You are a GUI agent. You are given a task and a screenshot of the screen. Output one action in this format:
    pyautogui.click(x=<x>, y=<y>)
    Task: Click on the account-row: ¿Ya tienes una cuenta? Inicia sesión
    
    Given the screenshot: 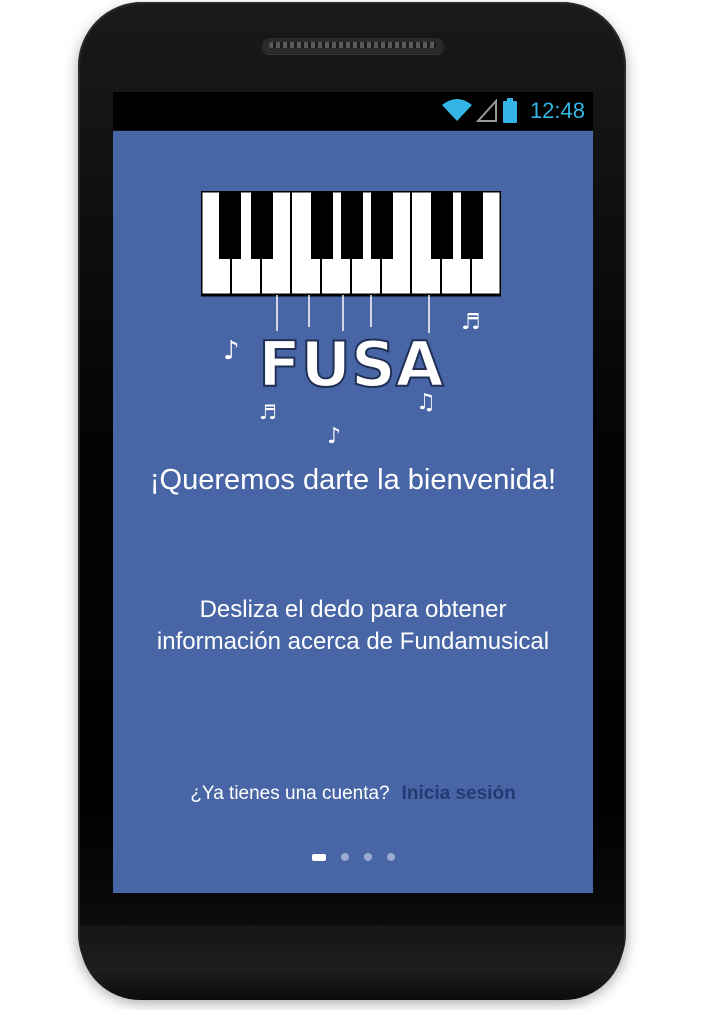 What is the action you would take?
    pyautogui.click(x=353, y=794)
    